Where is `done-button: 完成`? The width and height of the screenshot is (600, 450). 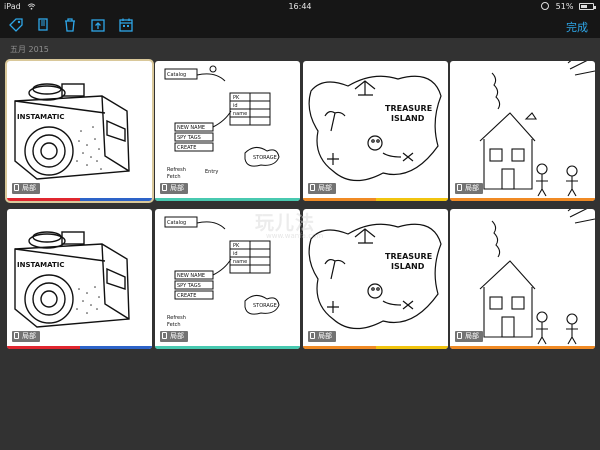
done-button: 完成 is located at coordinates (577, 27).